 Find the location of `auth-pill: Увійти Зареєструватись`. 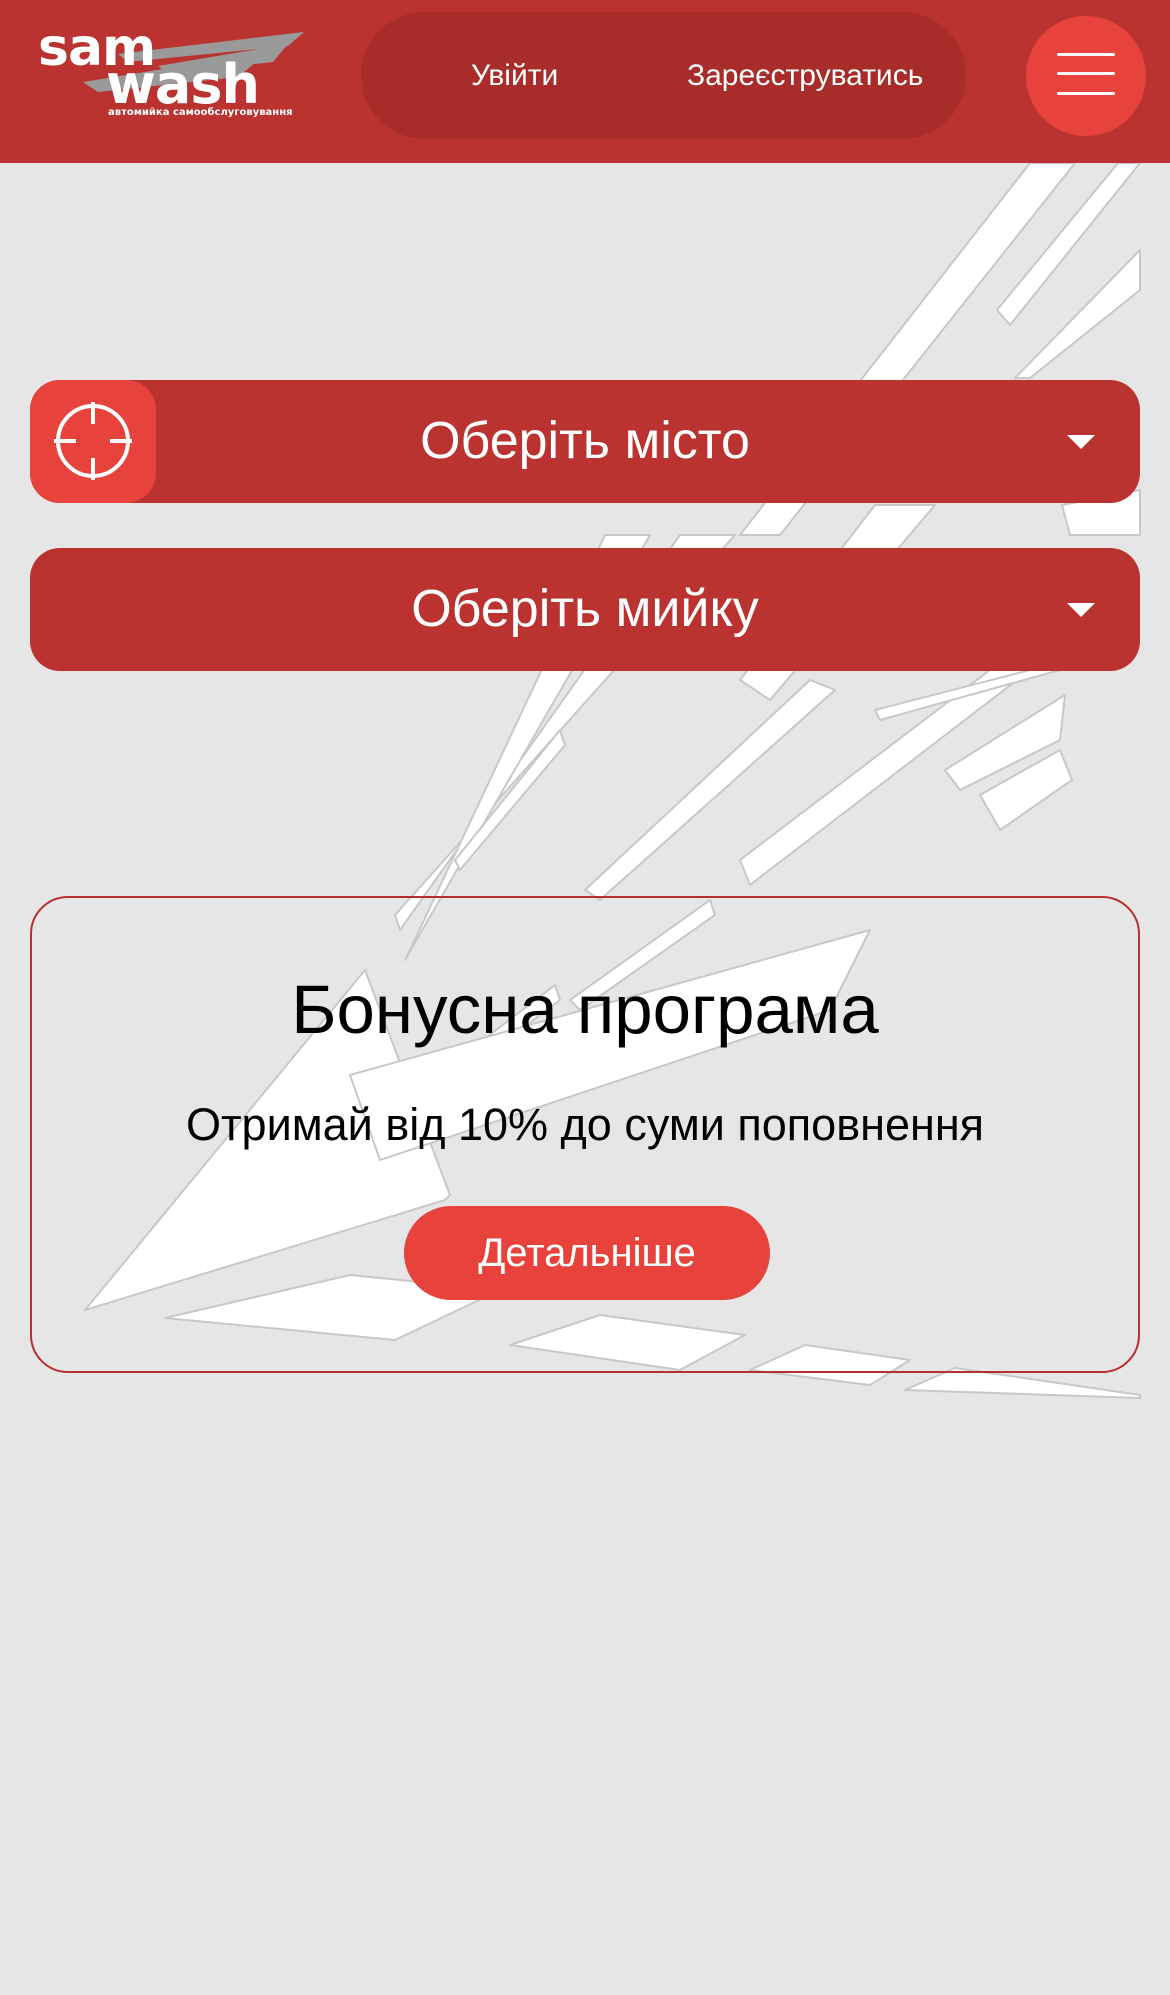

auth-pill: Увійти Зареєструватись is located at coordinates (663, 75).